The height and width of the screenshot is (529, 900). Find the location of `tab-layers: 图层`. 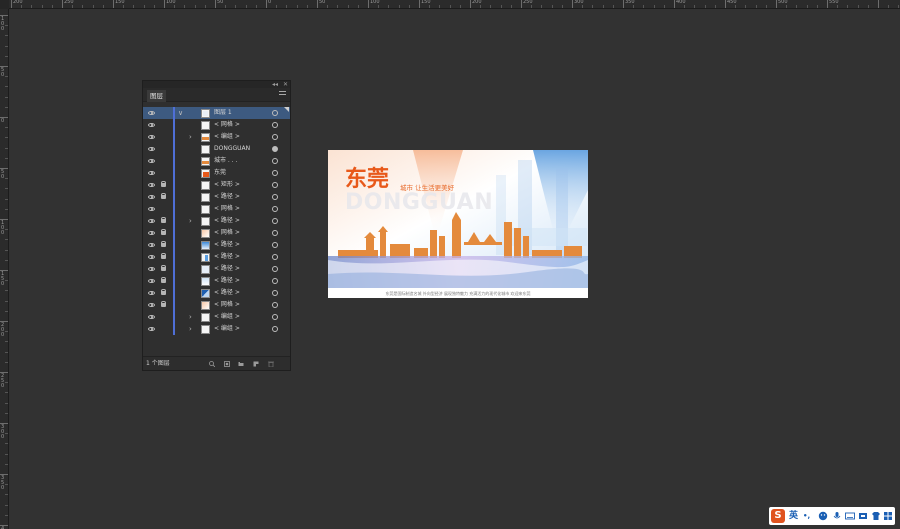

tab-layers: 图层 is located at coordinates (156, 96).